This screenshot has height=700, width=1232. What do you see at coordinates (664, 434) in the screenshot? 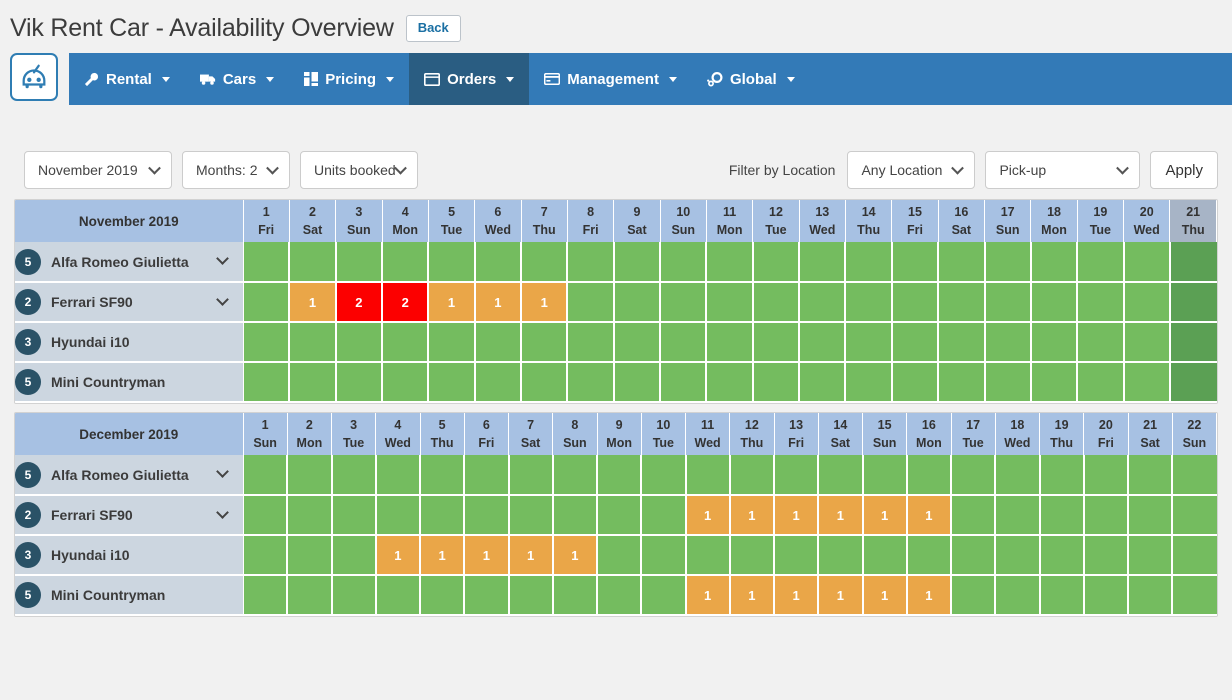
I see `day-header-10: 10 Tue` at bounding box center [664, 434].